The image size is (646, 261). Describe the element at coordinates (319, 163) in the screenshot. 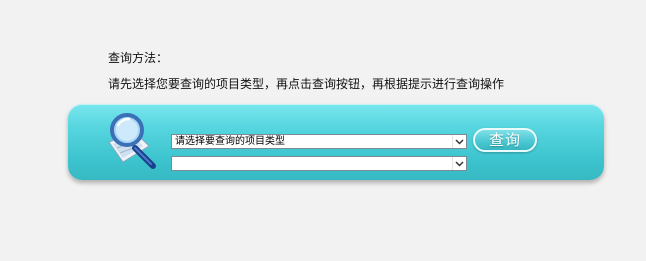

I see `sub-select` at that location.